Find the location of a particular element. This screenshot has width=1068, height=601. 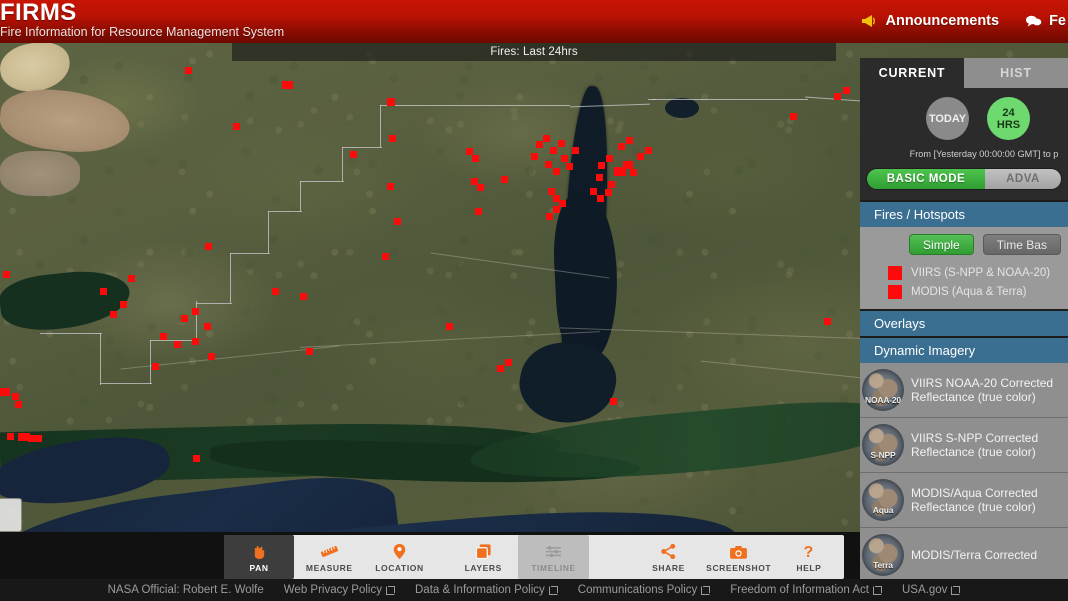

tool-share: SHARE is located at coordinates (668, 557).